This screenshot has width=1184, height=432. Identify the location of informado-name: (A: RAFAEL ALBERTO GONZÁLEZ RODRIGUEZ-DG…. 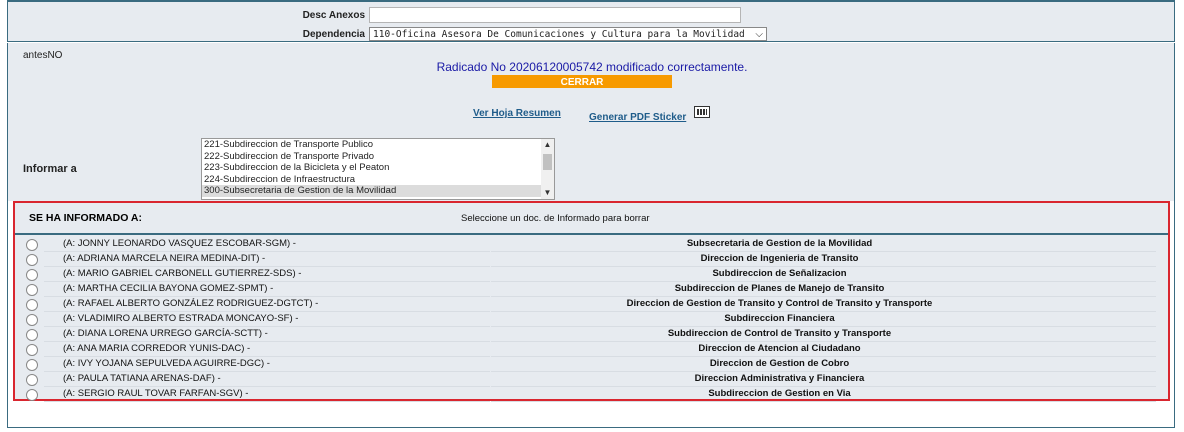
(191, 303).